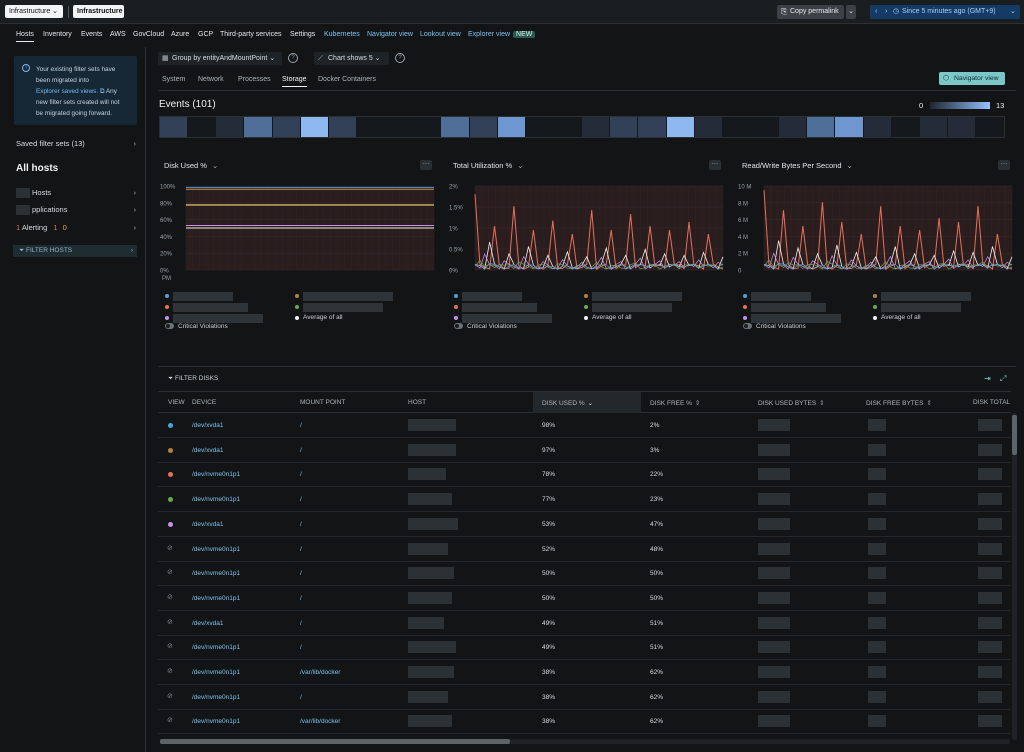 Image resolution: width=1024 pixels, height=752 pixels. Describe the element at coordinates (76, 229) in the screenshot. I see `sidebar-item-alerting: 1 Alerting 1 0 ›` at that location.